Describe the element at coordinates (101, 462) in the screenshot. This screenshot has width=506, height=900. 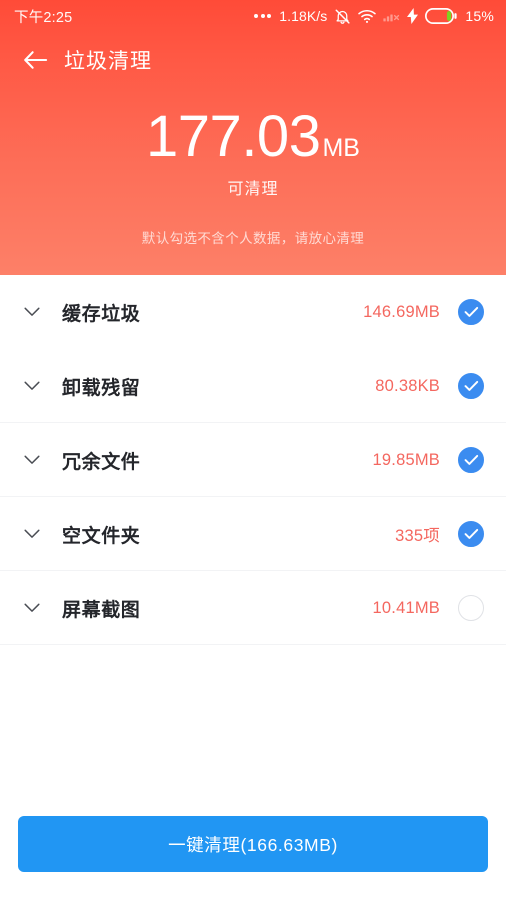
I see `row-label: 冗余文件` at that location.